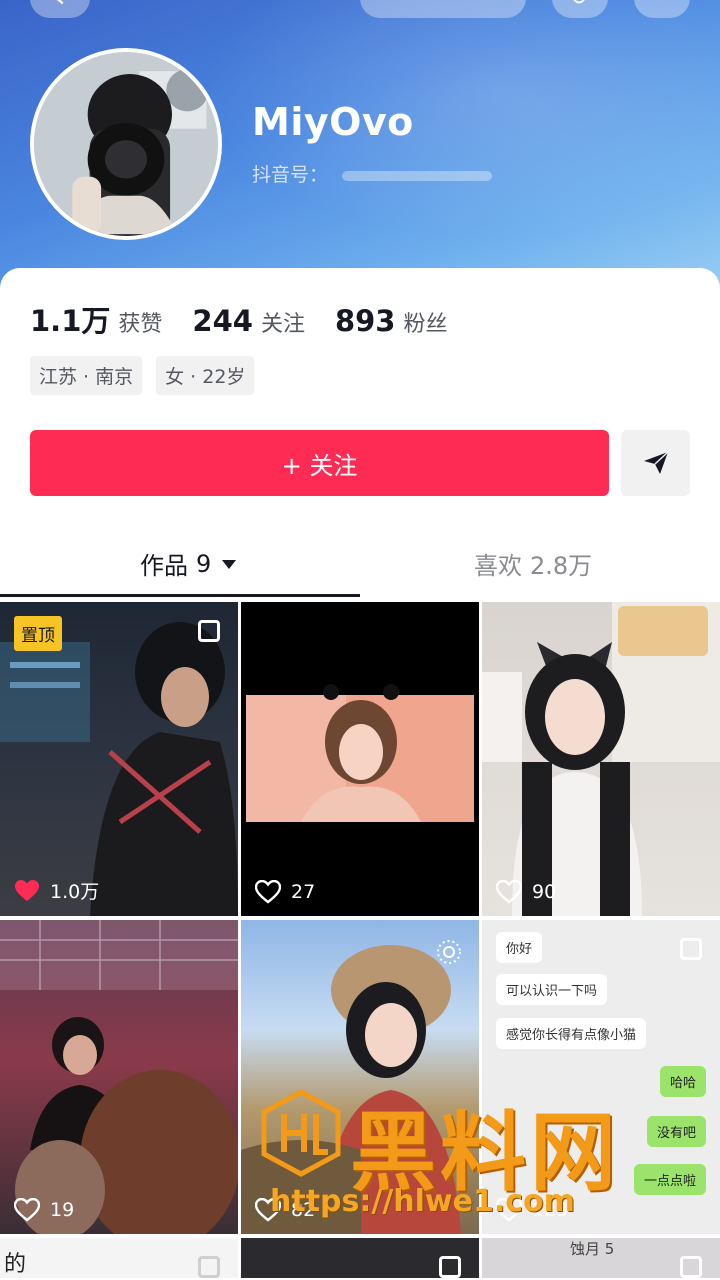 The width and height of the screenshot is (720, 1280). What do you see at coordinates (86, 375) in the screenshot?
I see `location-tag: 江苏 · 南京` at bounding box center [86, 375].